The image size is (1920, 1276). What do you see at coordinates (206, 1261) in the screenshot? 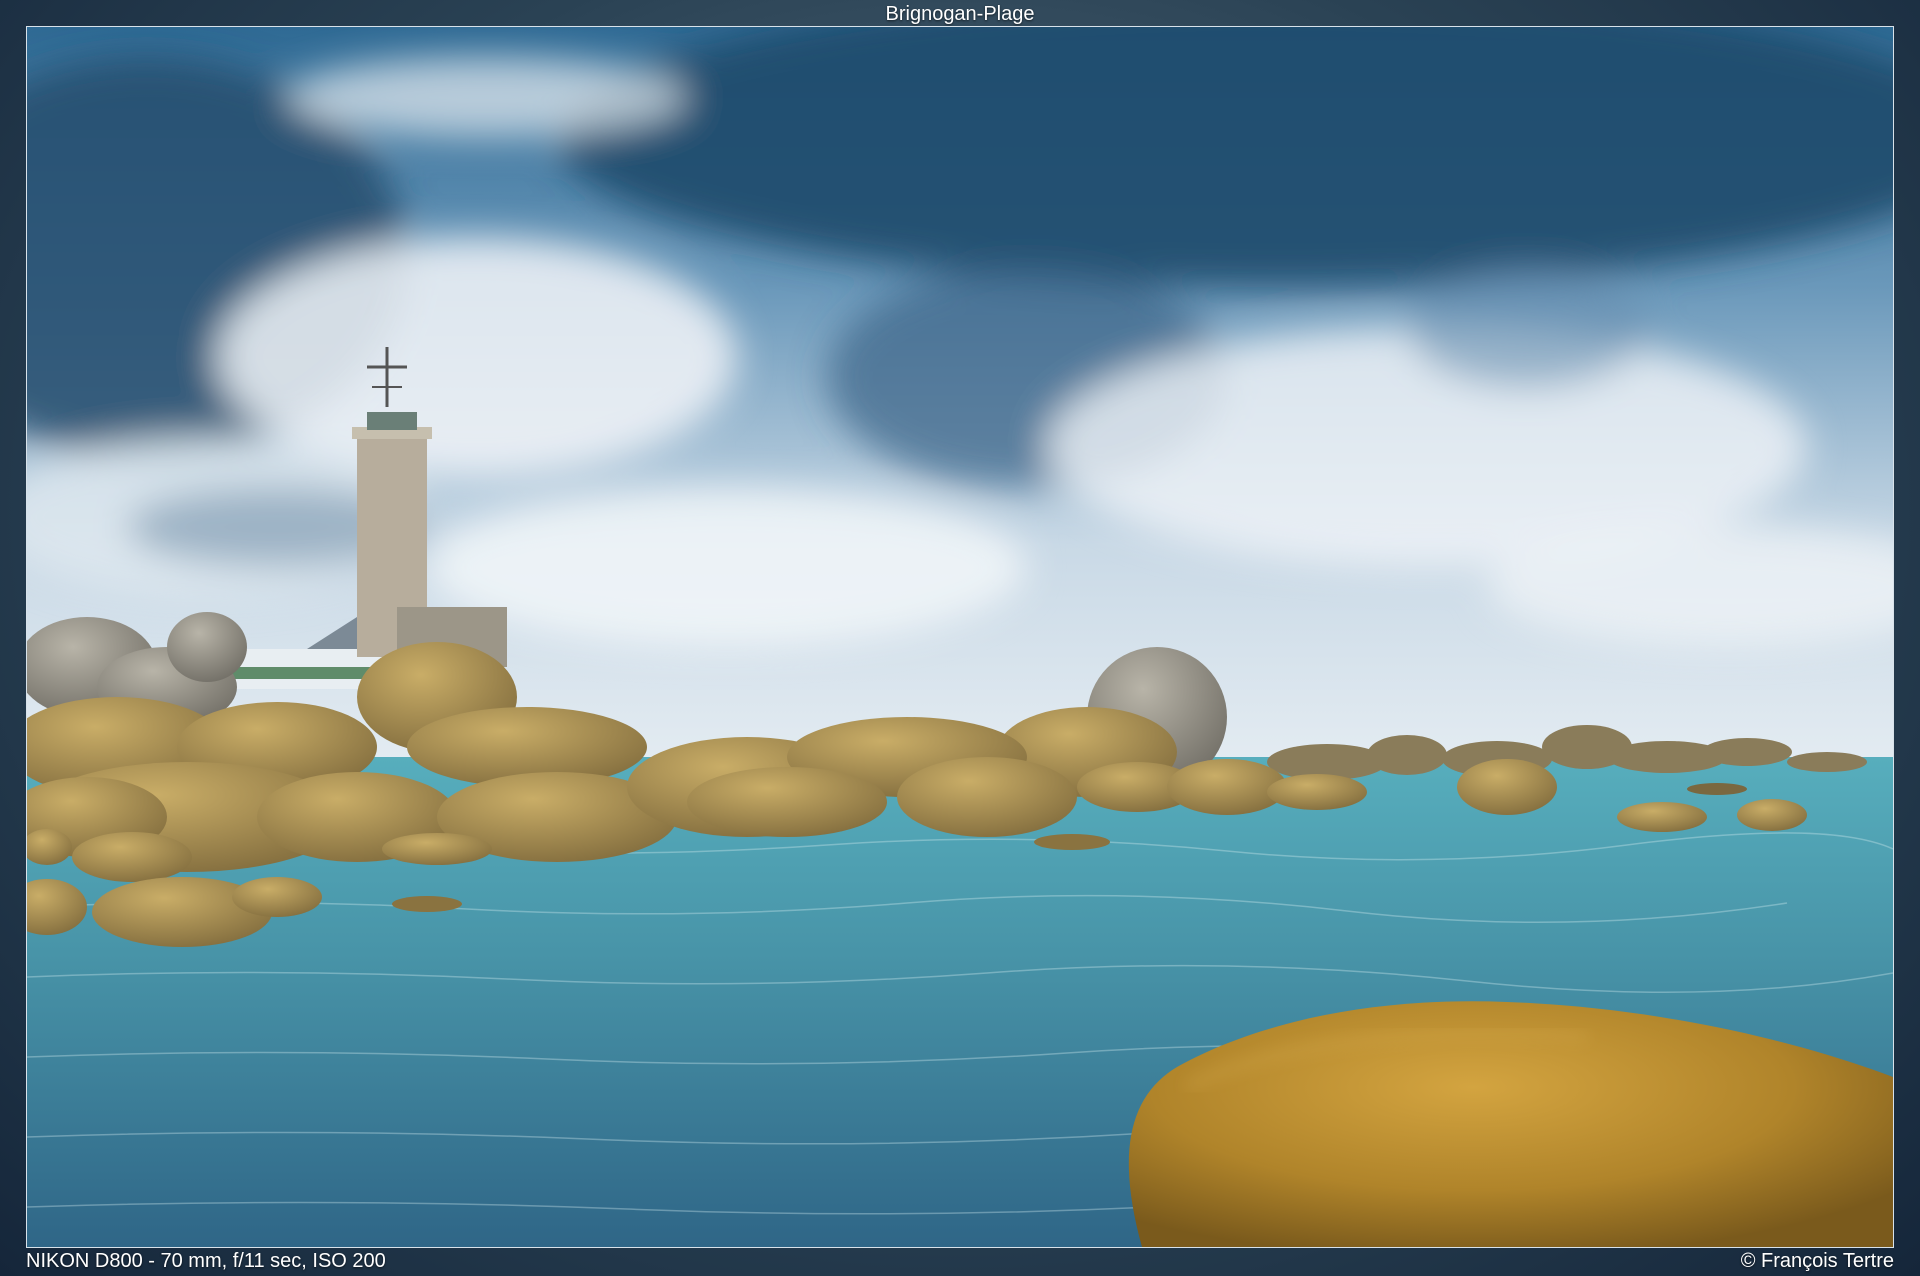
I see `exif-caption: NIKON D800 - 70 mm, f/11 sec, ISO 200` at bounding box center [206, 1261].